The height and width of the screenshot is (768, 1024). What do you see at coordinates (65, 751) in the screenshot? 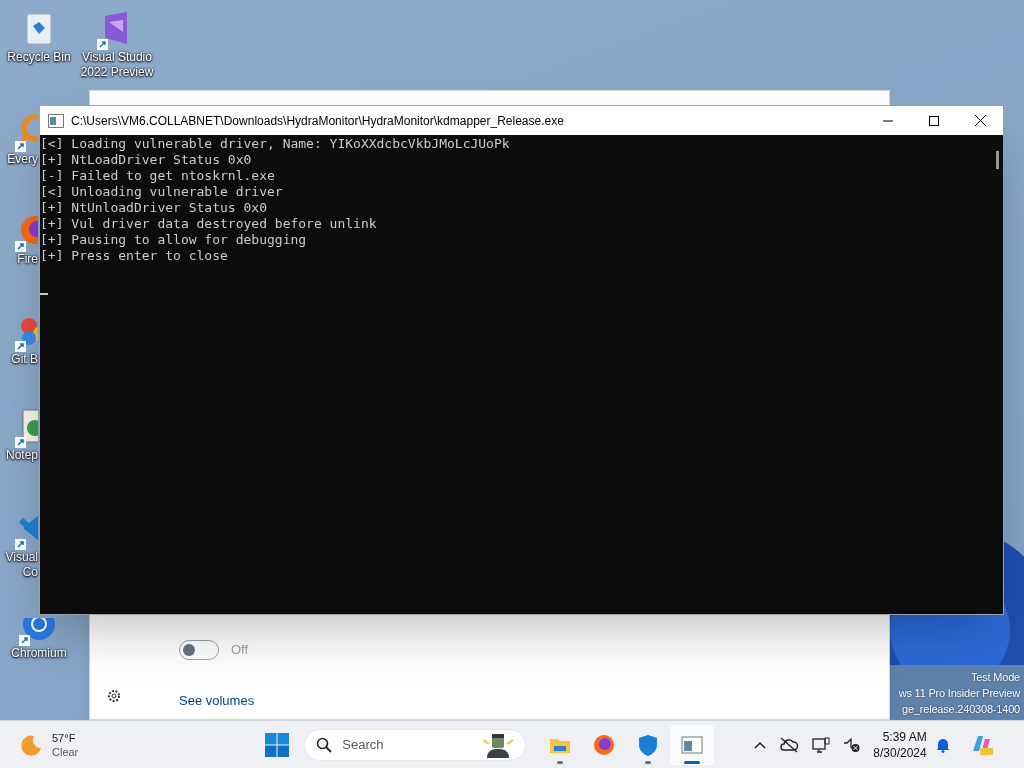
I see `weather-condition: Clear` at bounding box center [65, 751].